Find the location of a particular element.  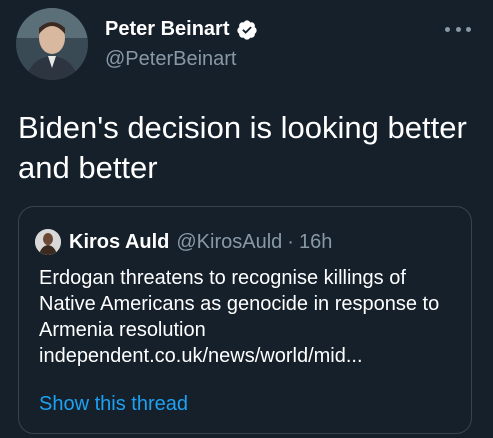

author-avatar is located at coordinates (52, 44).